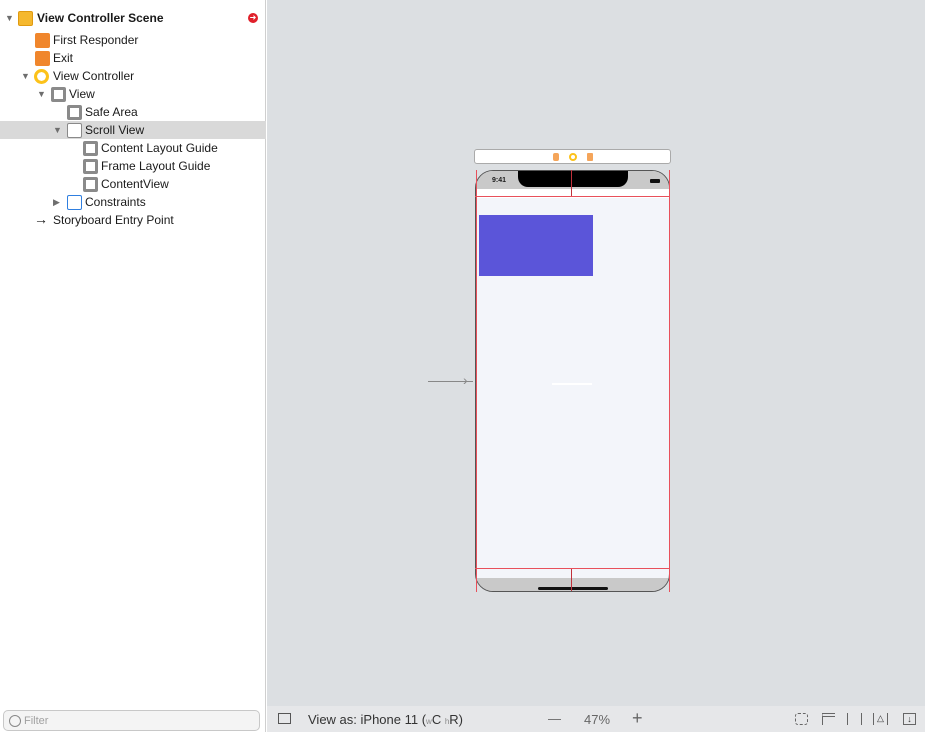 This screenshot has height=732, width=925. Describe the element at coordinates (655, 181) in the screenshot. I see `battery-icon` at that location.